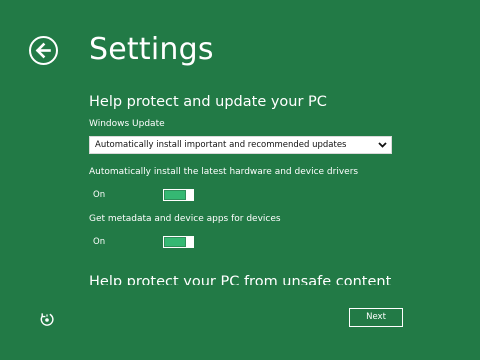  Describe the element at coordinates (189, 242) in the screenshot. I see `metadata-toggle-thumb` at that location.